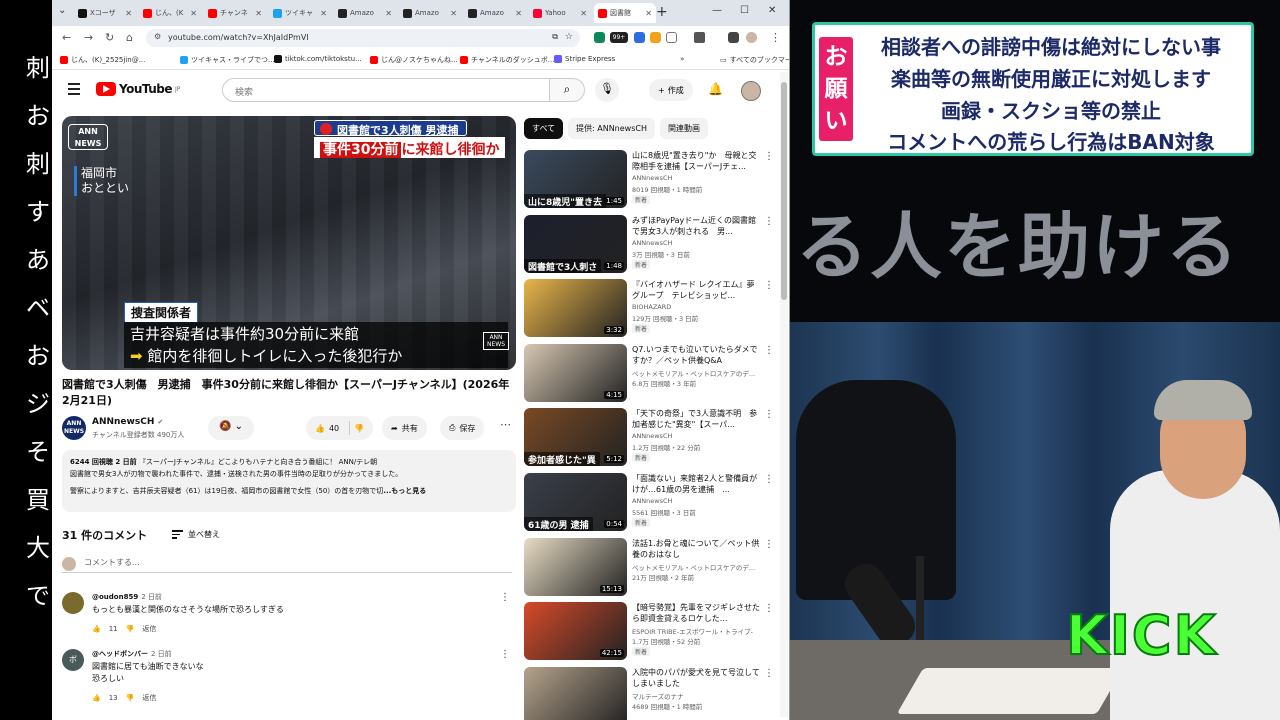 Image resolution: width=1280 pixels, height=720 pixels. What do you see at coordinates (300, 13) in the screenshot?
I see `browser-tab: ツイキャ ✕` at bounding box center [300, 13].